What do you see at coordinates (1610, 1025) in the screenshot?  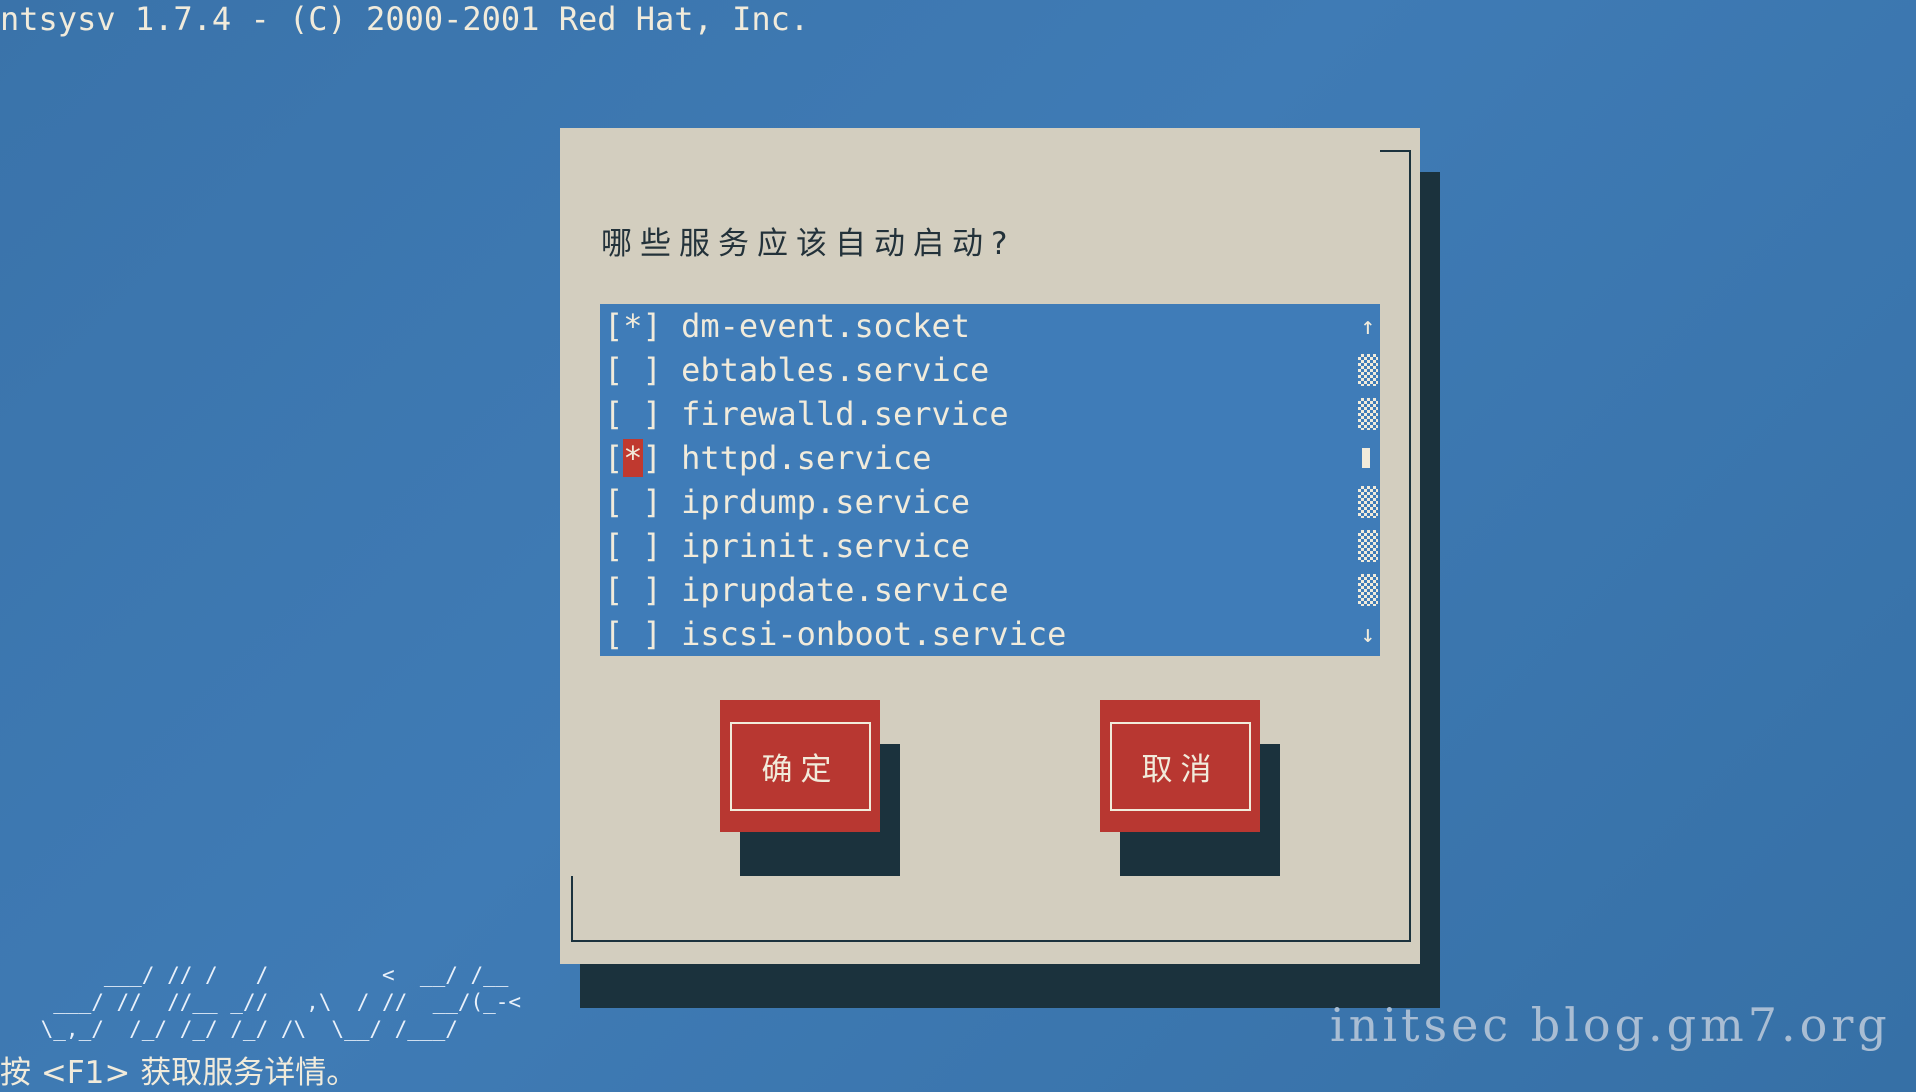 I see `watermark: initsec blog.gm7.org` at bounding box center [1610, 1025].